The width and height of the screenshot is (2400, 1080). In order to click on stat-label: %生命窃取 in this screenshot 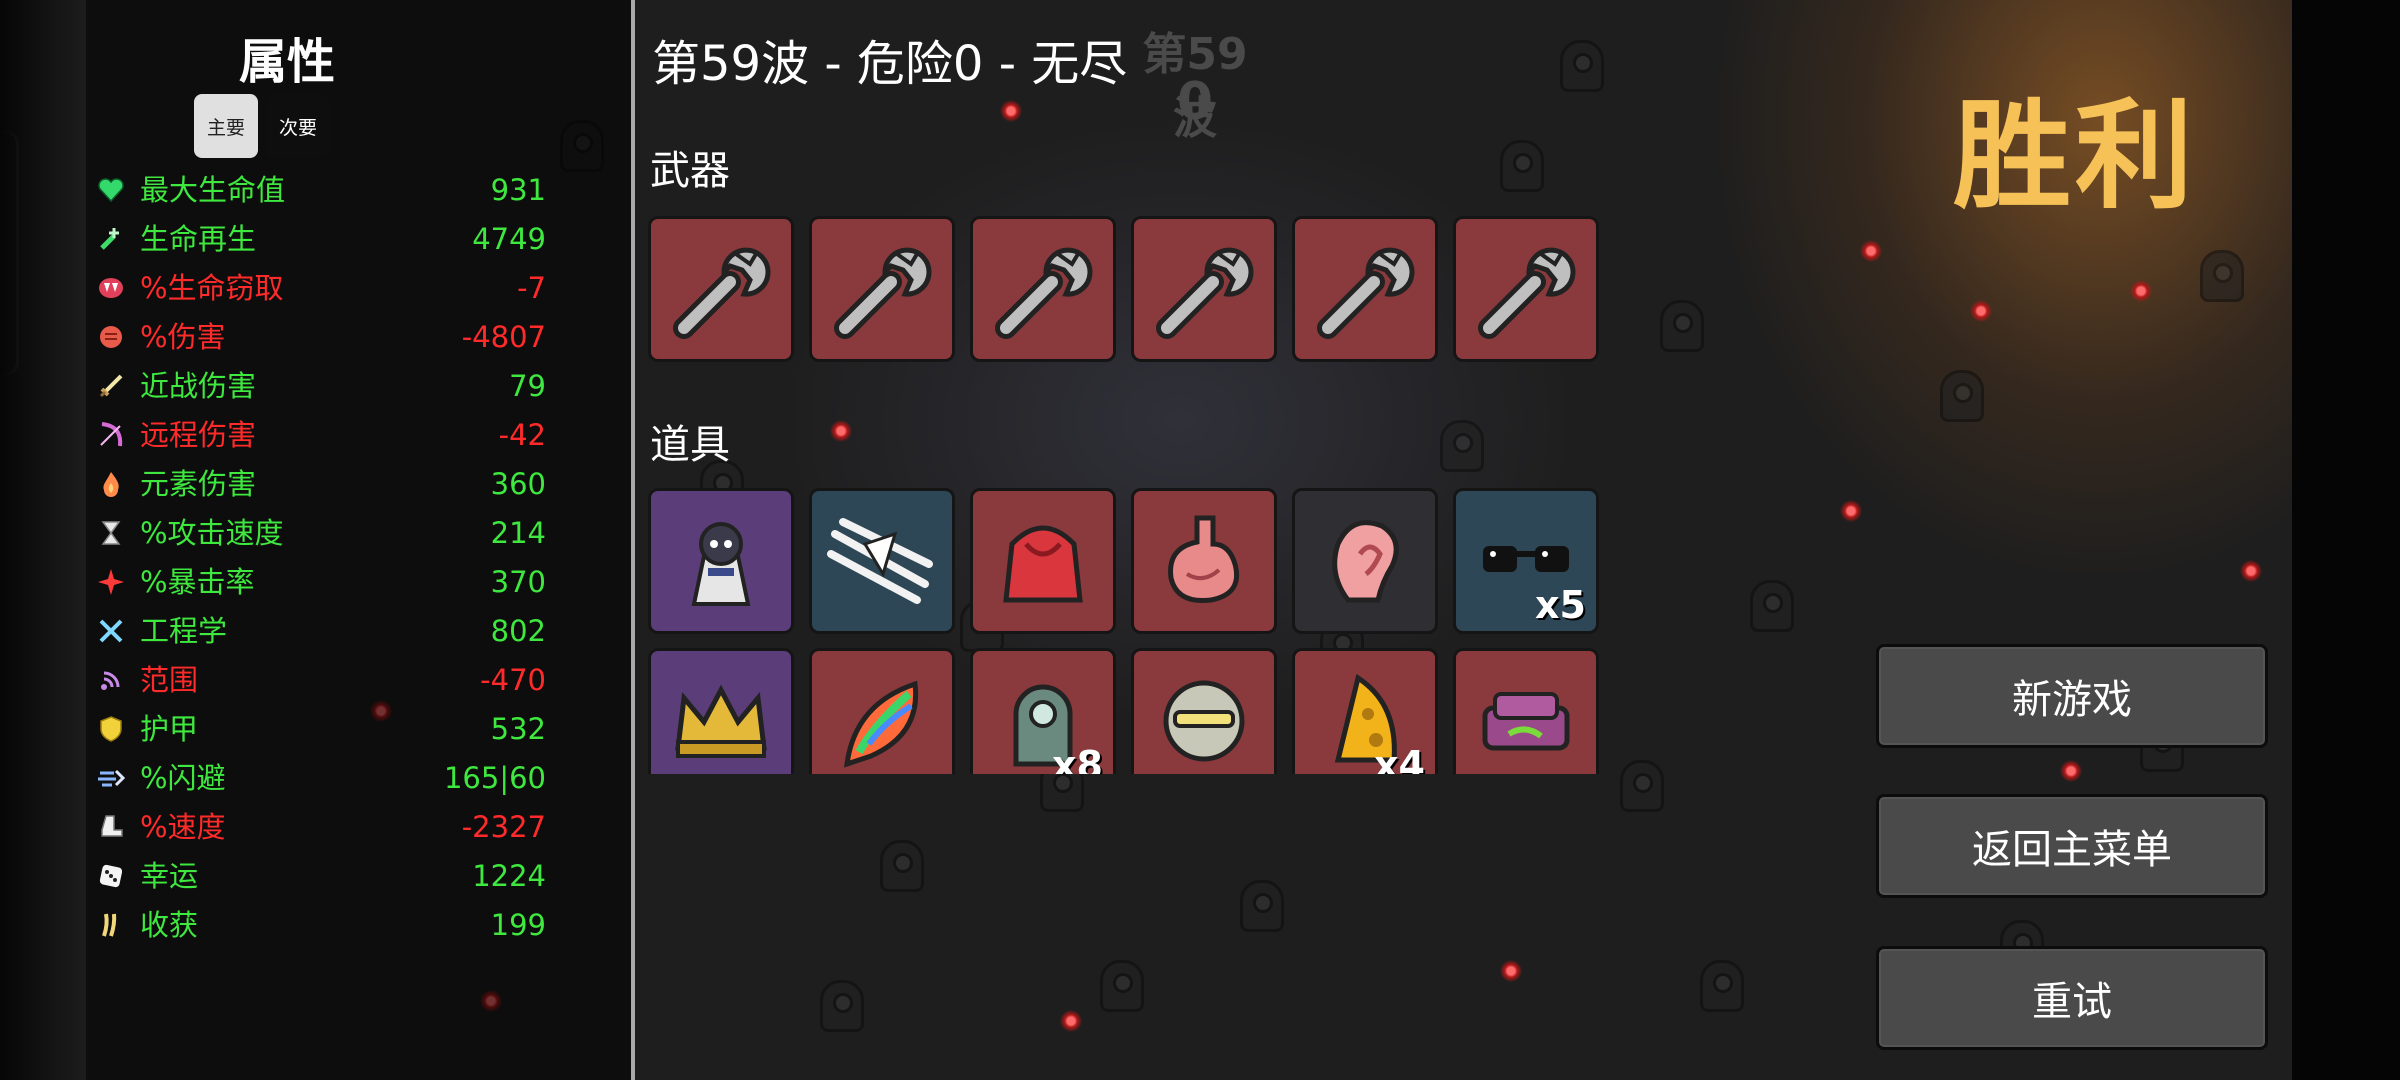, I will do `click(212, 288)`.